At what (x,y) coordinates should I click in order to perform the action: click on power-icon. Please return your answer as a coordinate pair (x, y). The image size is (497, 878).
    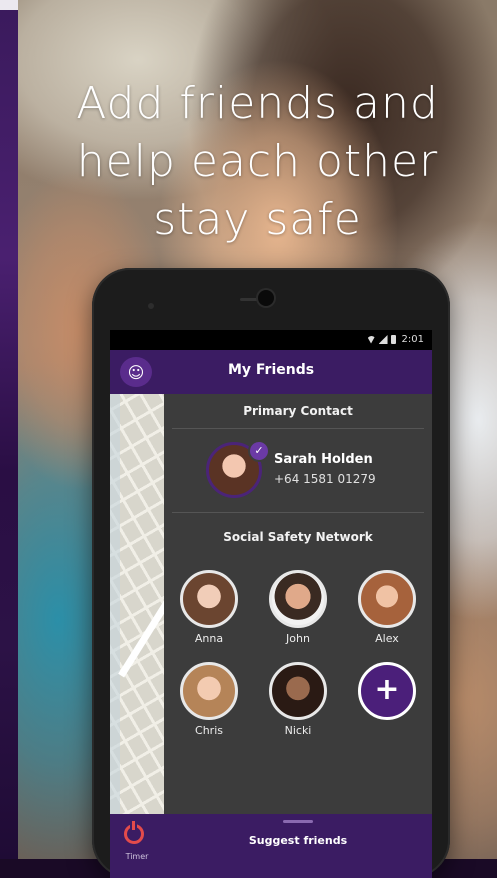
    Looking at the image, I should click on (134, 832).